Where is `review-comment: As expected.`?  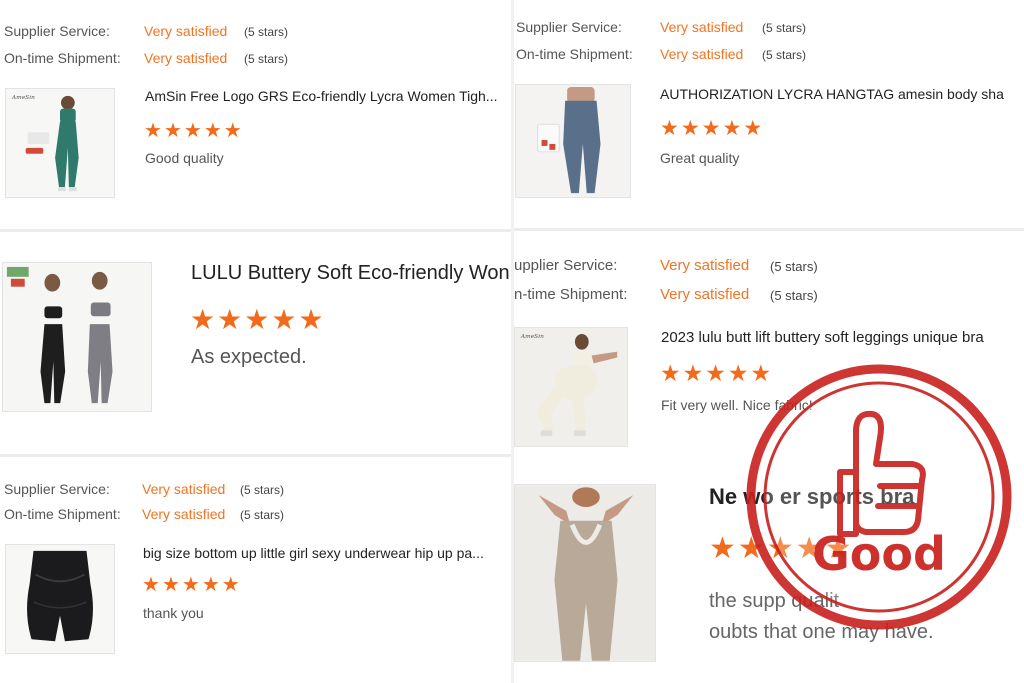
review-comment: As expected. is located at coordinates (249, 357).